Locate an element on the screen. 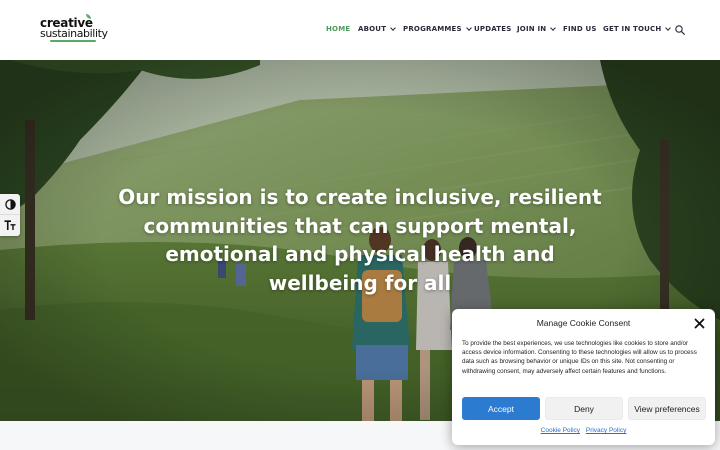  nav-item-label: JOIN IN is located at coordinates (532, 29).